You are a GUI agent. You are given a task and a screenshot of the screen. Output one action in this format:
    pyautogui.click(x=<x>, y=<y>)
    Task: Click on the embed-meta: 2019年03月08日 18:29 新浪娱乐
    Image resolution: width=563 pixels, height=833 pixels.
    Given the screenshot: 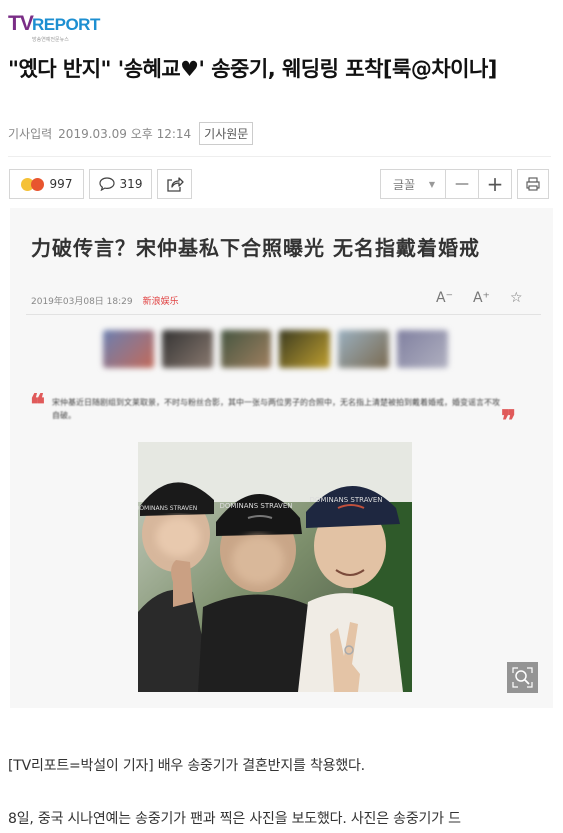 What is the action you would take?
    pyautogui.click(x=105, y=300)
    